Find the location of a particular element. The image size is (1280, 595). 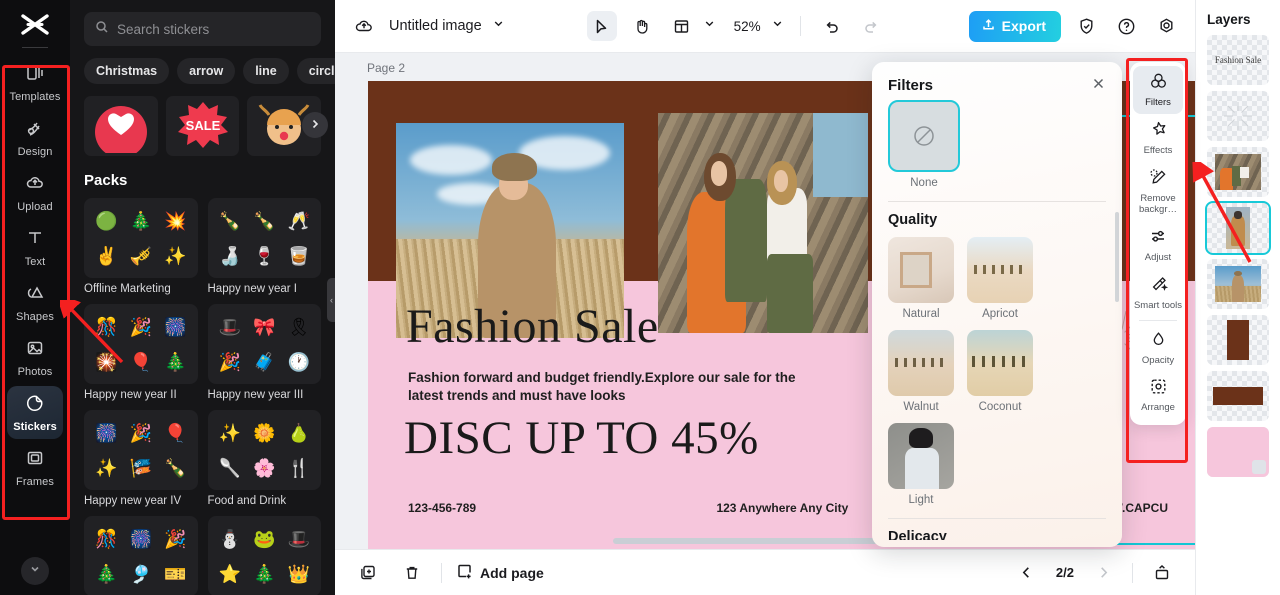

pack-thumbnail: ⛄ 🐸 🎩 ⭐ 🎄 👑 is located at coordinates (264, 555).